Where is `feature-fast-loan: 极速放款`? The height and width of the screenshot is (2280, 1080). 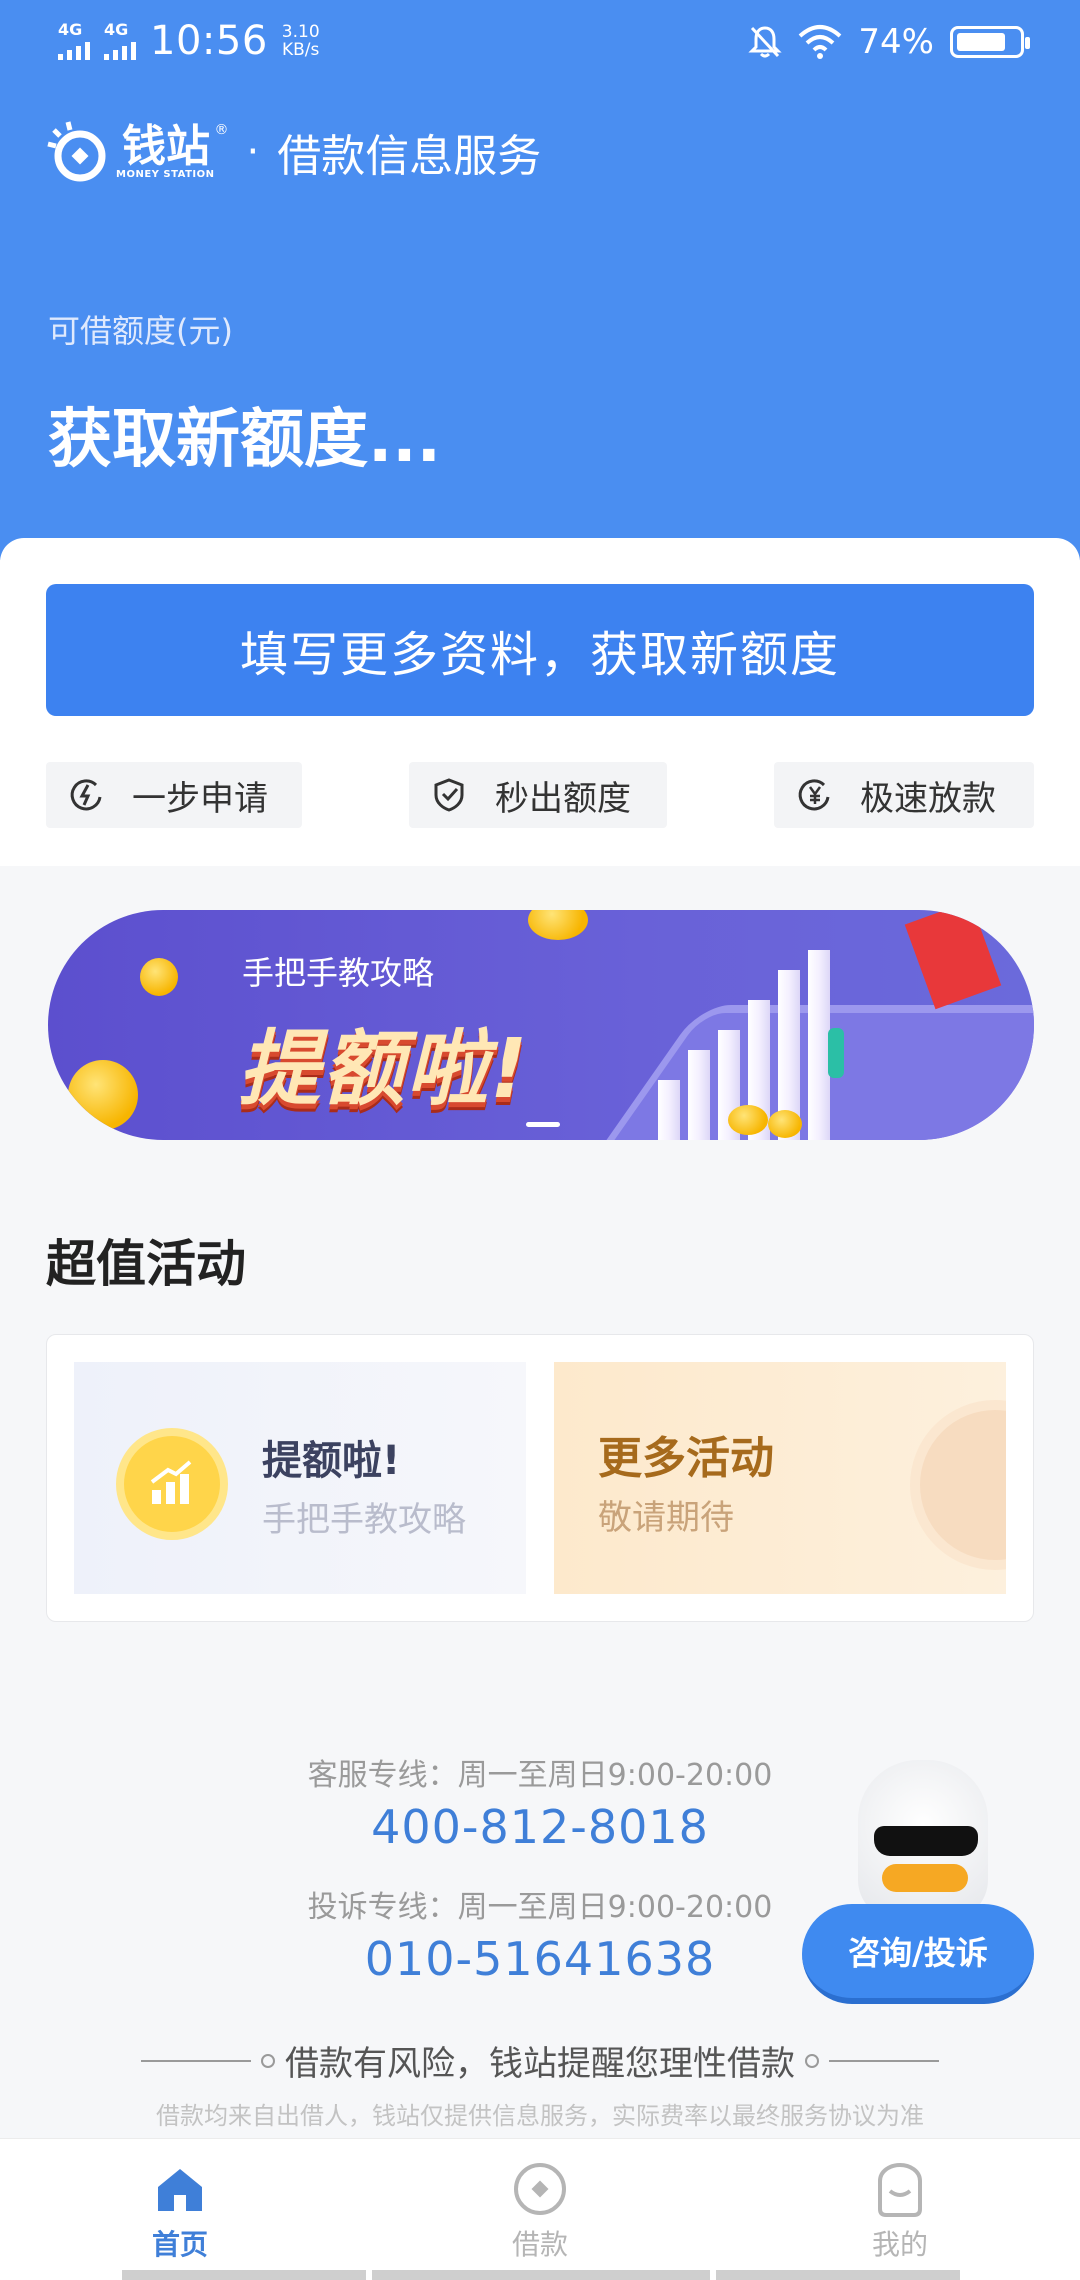 feature-fast-loan: 极速放款 is located at coordinates (904, 795).